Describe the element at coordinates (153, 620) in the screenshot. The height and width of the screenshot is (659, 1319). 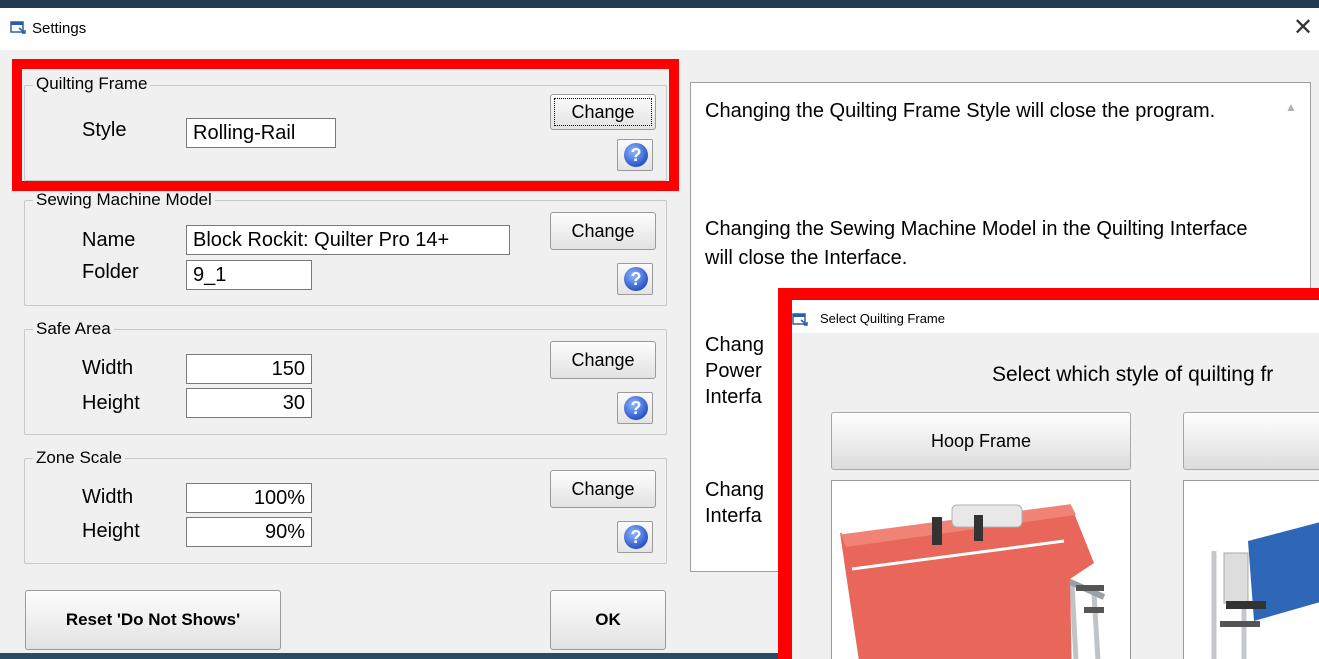
I see `reset-do-not-shows-button: Reset 'Do Not Shows'` at that location.